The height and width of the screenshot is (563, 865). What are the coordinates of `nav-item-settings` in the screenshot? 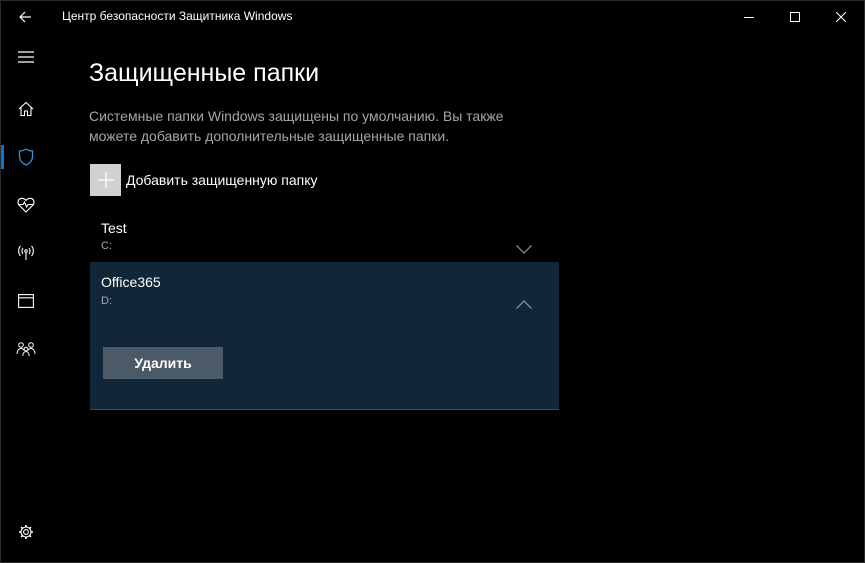 It's located at (26, 532).